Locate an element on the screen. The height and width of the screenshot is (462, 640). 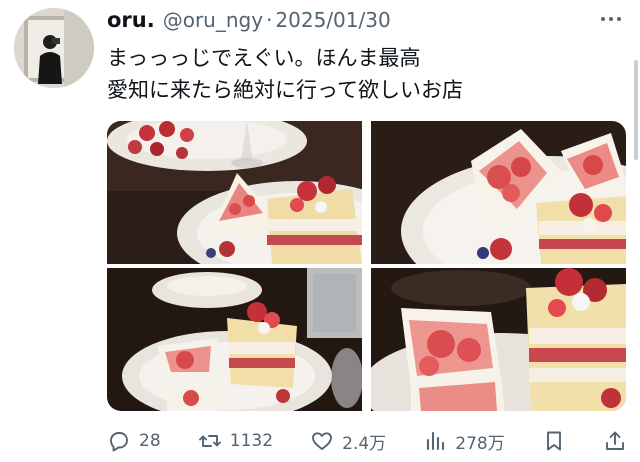
bookmark-icon is located at coordinates (553, 441).